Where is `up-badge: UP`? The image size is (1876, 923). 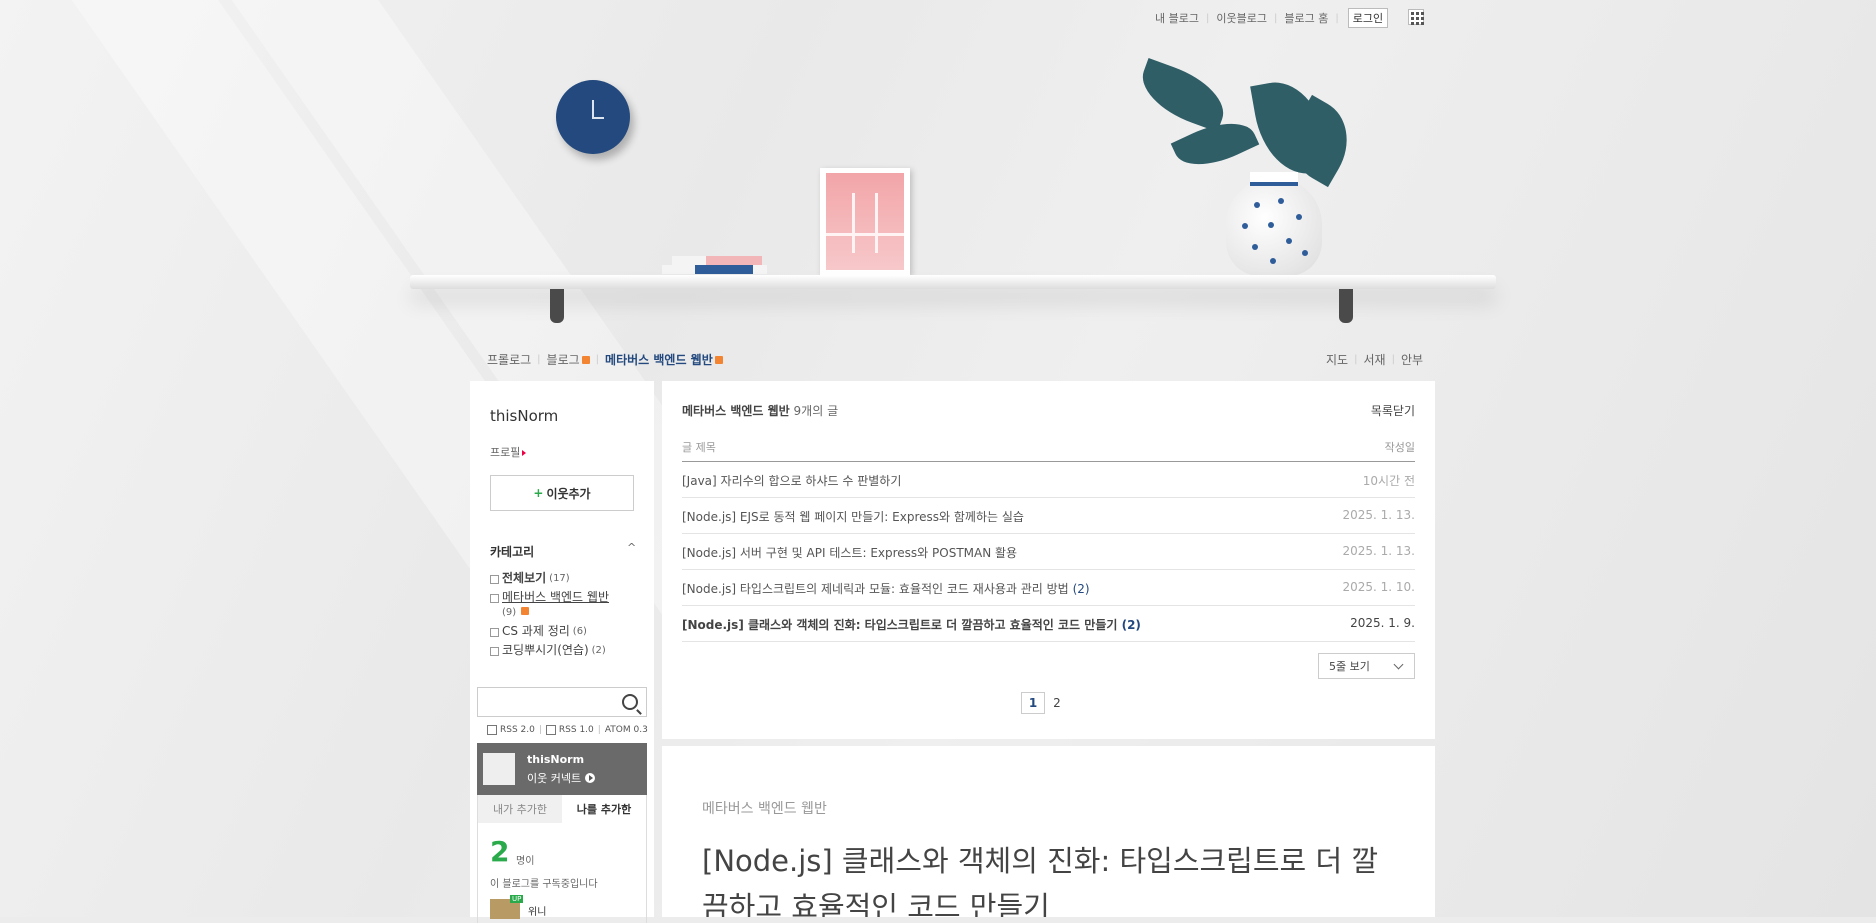
up-badge: UP is located at coordinates (517, 899).